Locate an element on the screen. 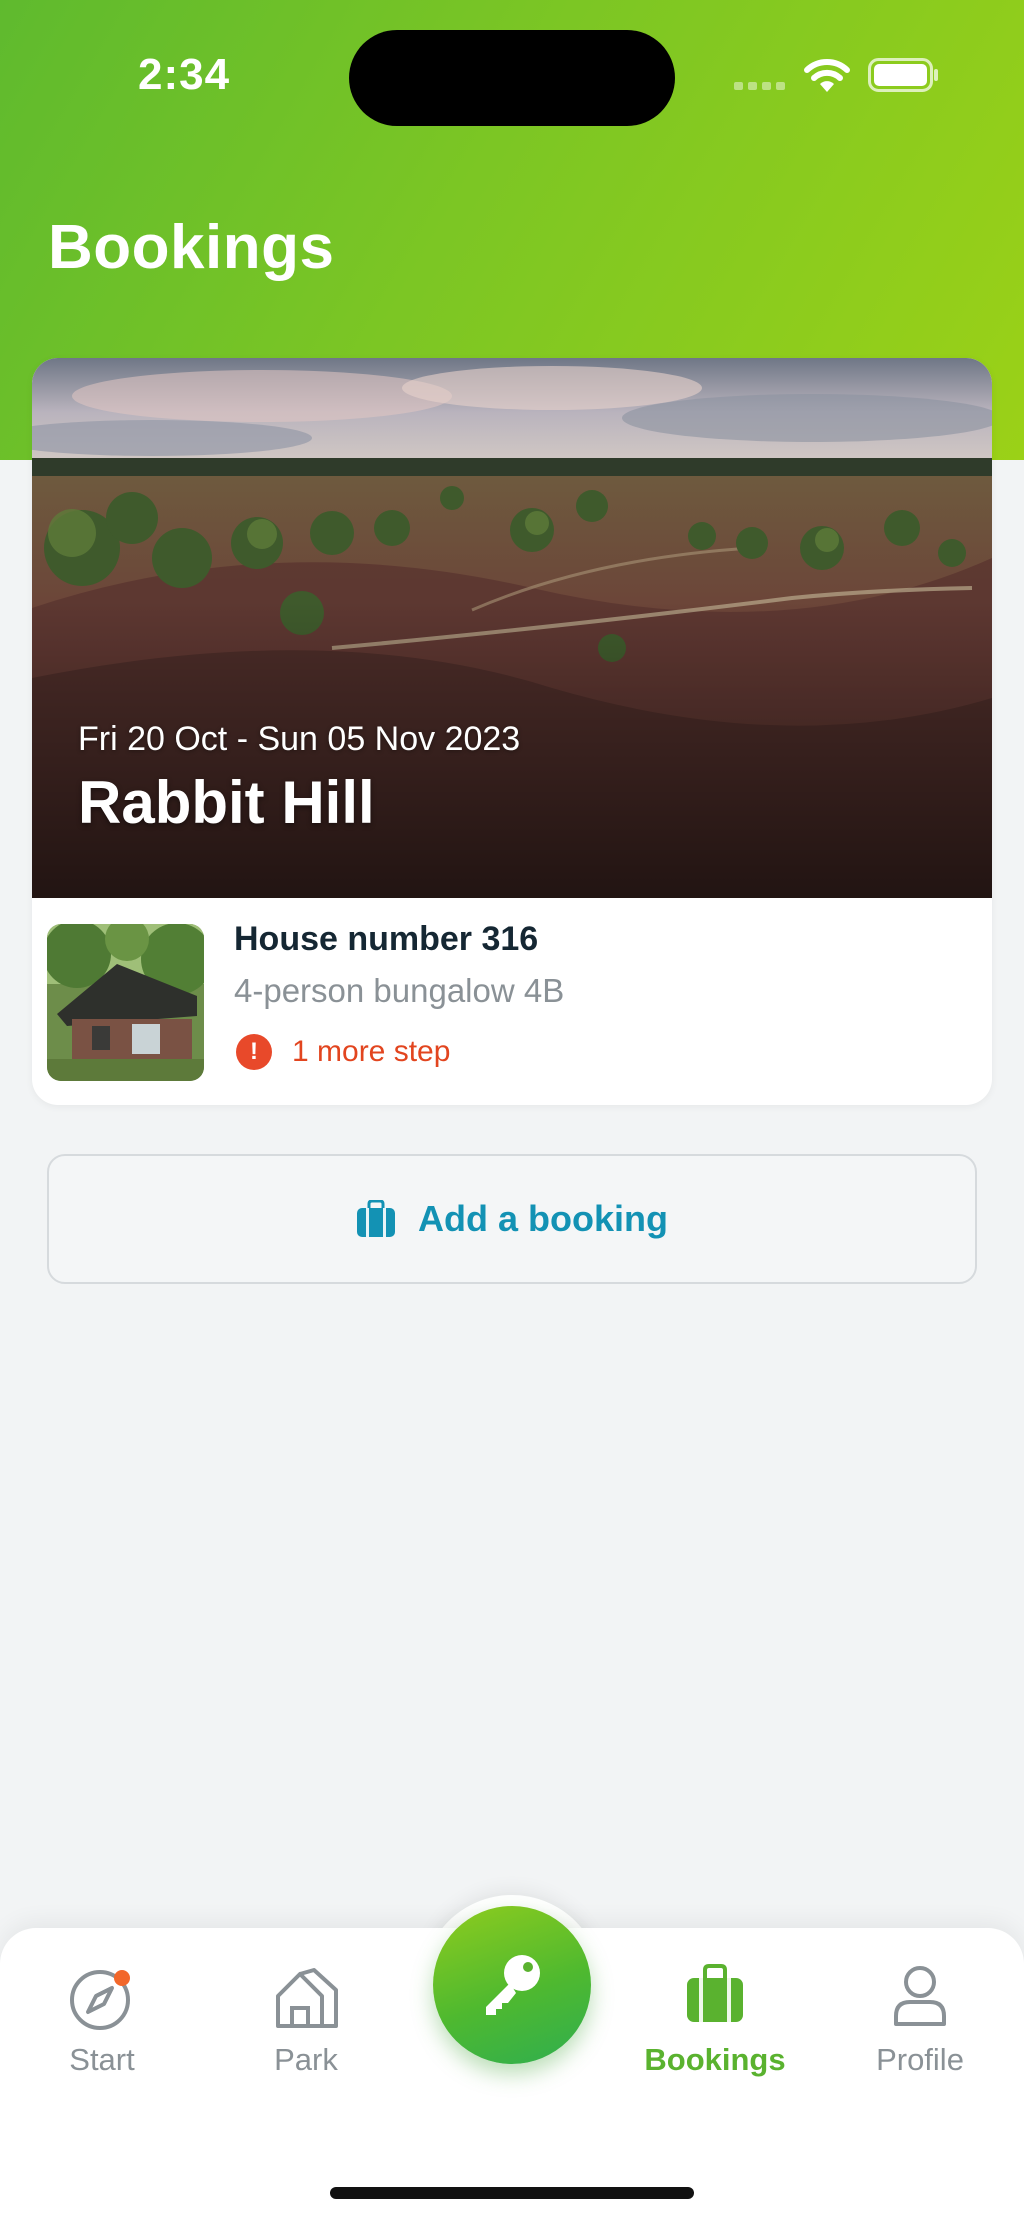 This screenshot has width=1024, height=2220. status-text: 1 more step is located at coordinates (371, 1051).